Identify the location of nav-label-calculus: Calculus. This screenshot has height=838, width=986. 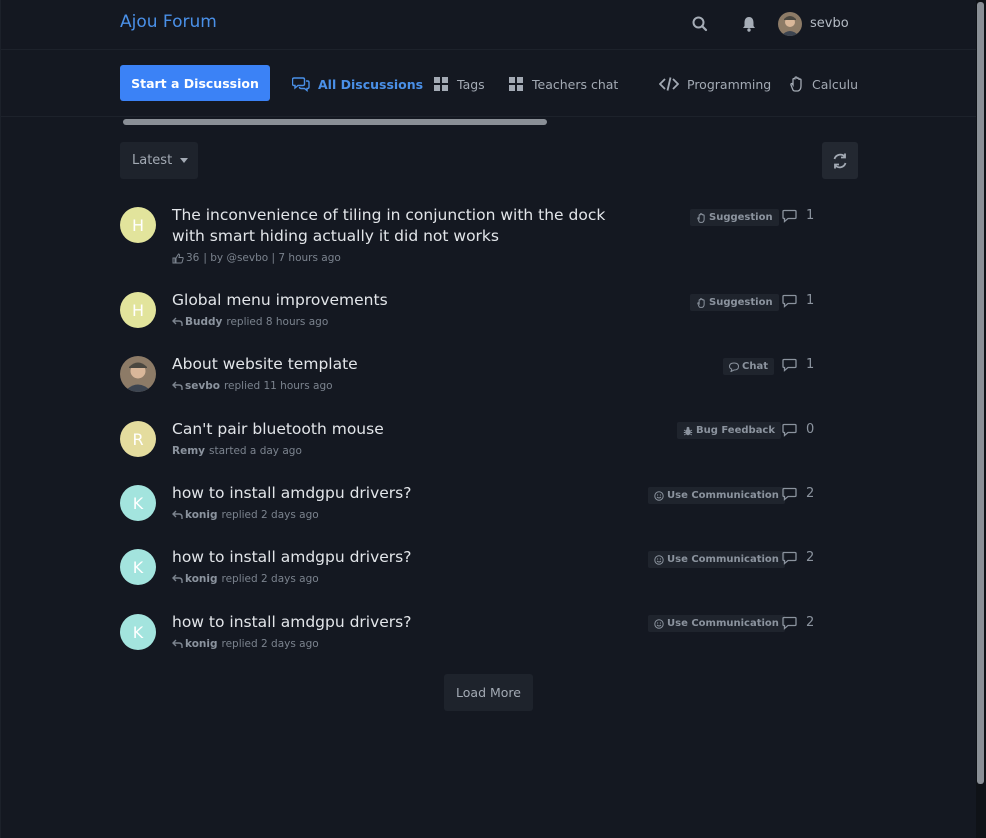
(835, 84).